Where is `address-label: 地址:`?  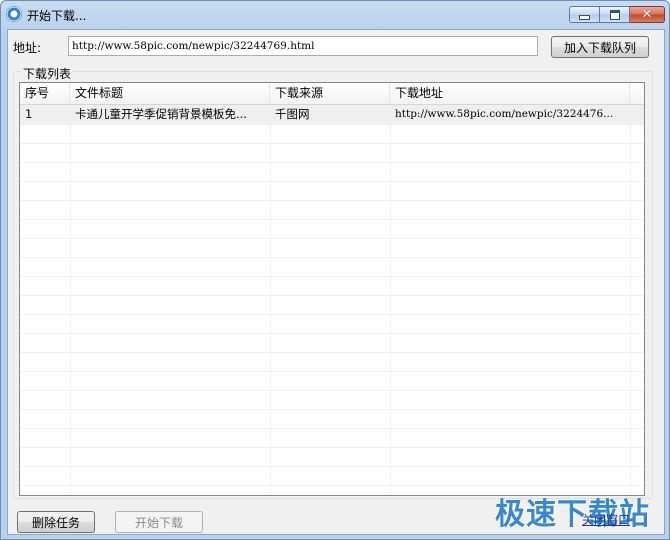 address-label: 地址: is located at coordinates (27, 48).